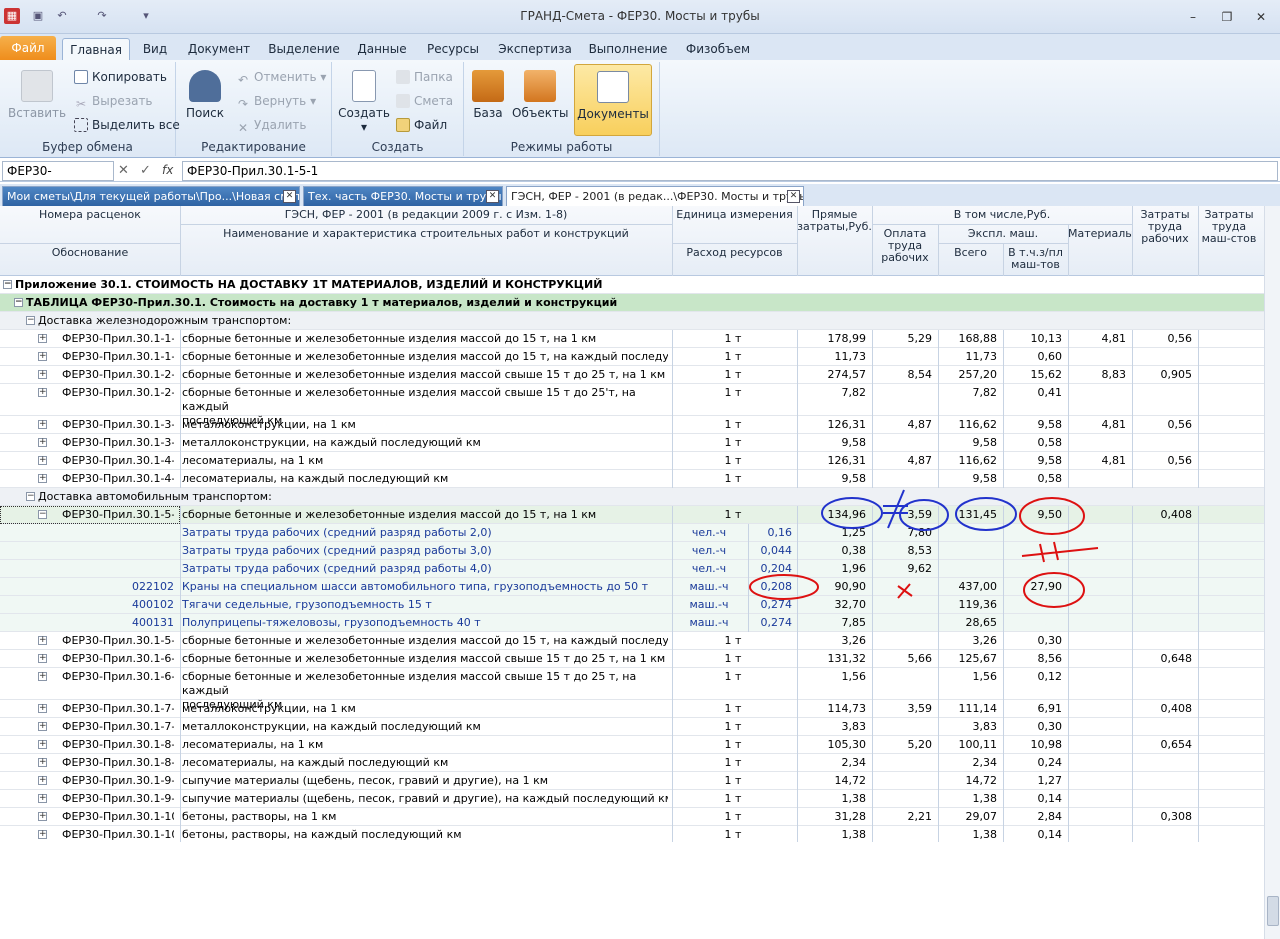 The width and height of the screenshot is (1280, 939). Describe the element at coordinates (364, 102) in the screenshot. I see `create-button: Создать ▾` at that location.